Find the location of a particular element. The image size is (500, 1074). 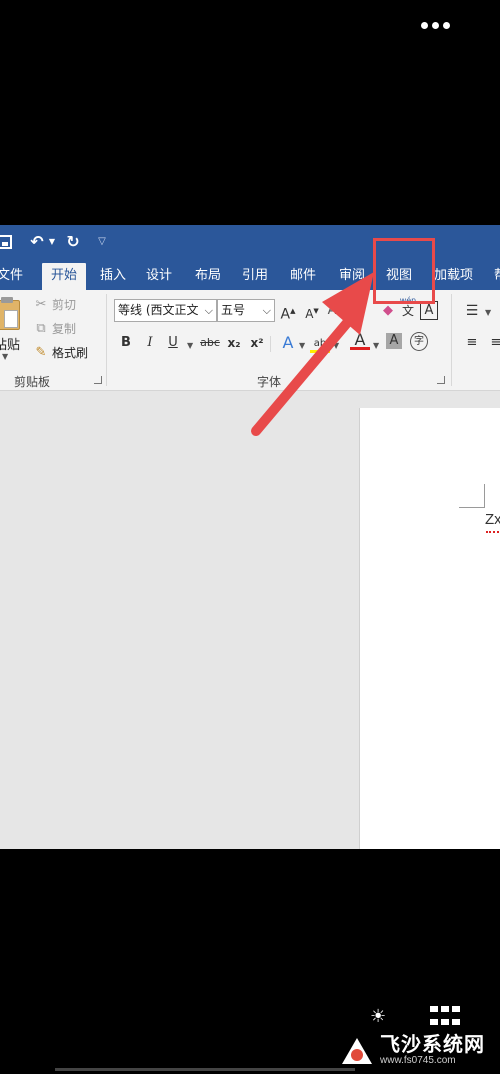

view-tab-highlight-box is located at coordinates (404, 271).